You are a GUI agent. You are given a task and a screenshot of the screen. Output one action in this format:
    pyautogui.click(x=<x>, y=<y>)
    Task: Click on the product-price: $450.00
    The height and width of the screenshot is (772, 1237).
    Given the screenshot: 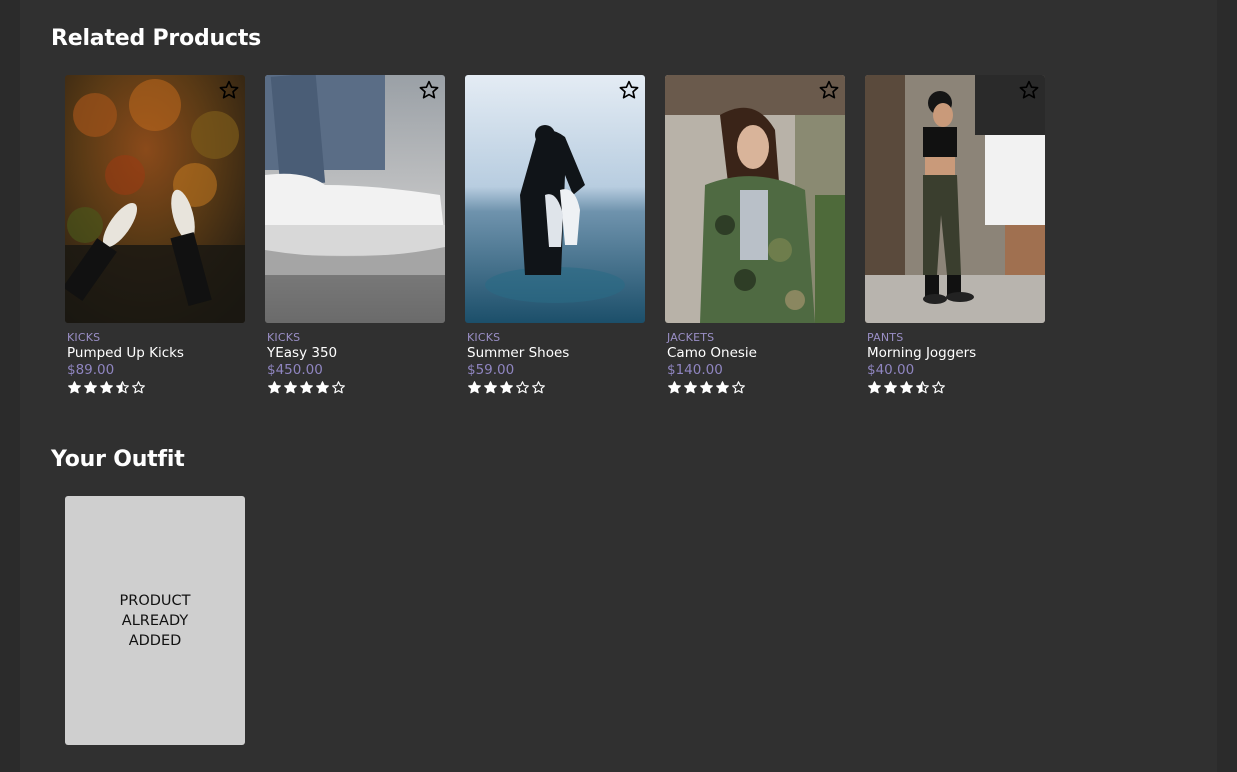 What is the action you would take?
    pyautogui.click(x=295, y=370)
    